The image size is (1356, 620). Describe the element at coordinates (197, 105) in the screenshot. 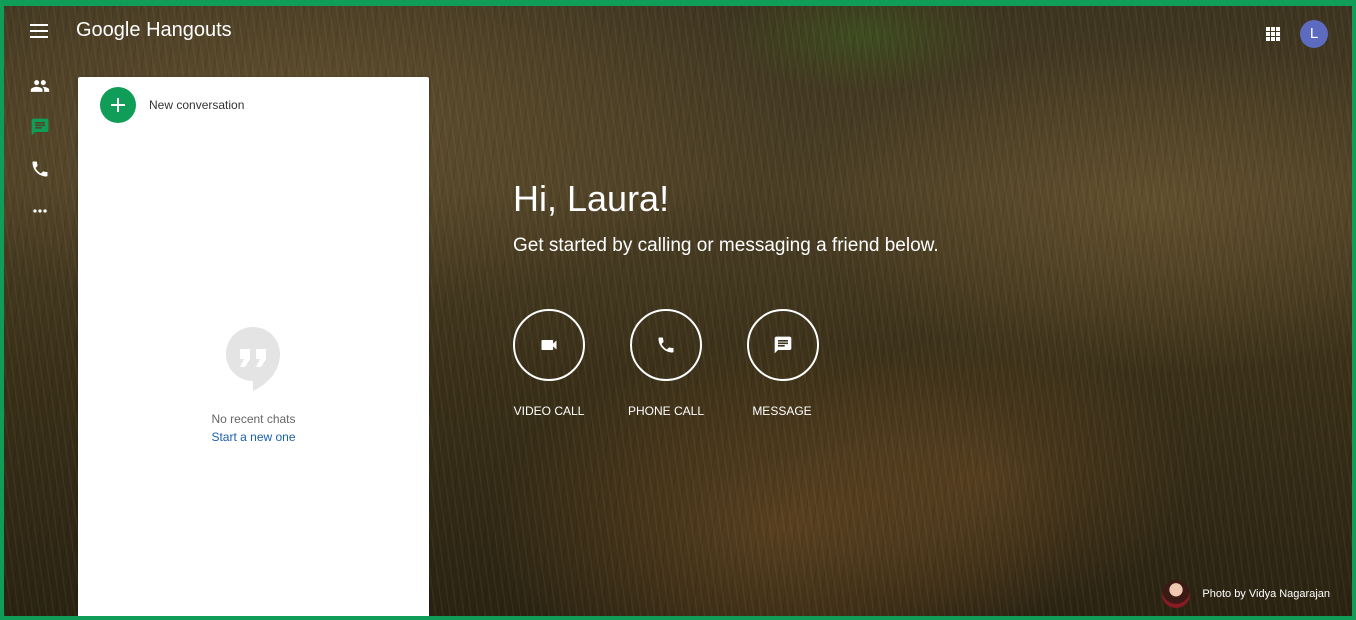

I see `new-conversation-label: New conversation` at that location.